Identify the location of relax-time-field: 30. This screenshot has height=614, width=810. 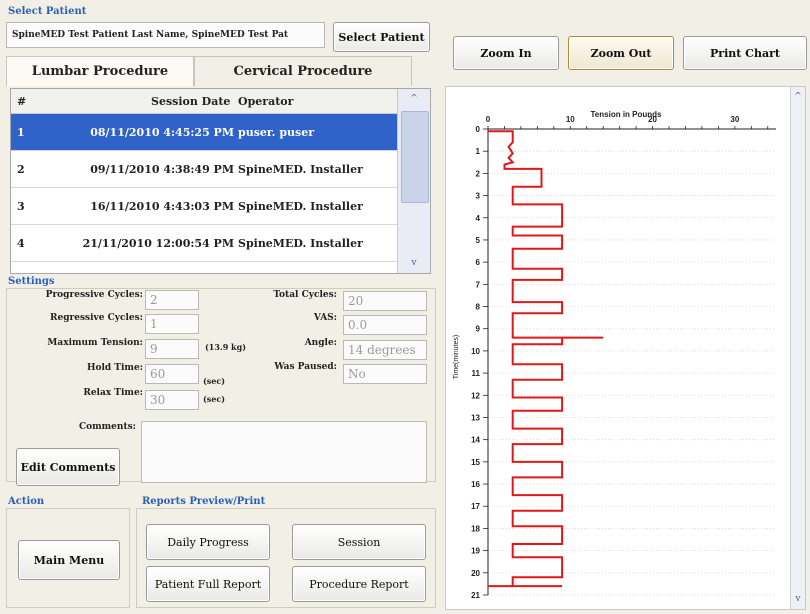
(172, 400).